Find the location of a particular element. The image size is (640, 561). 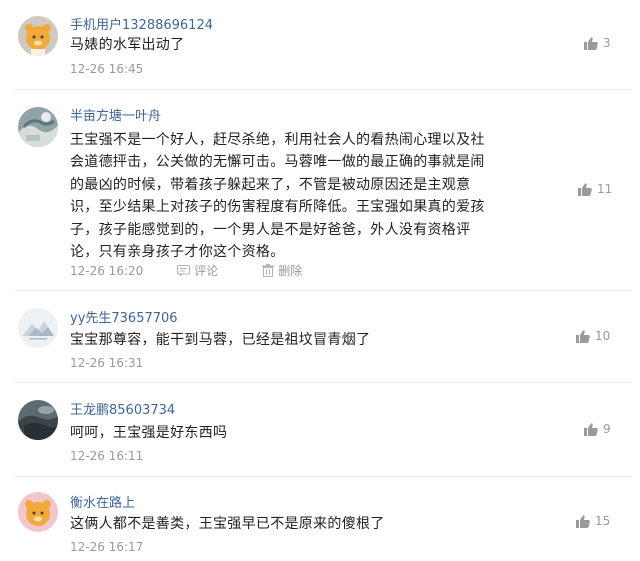

comment-time: 12-26 16:20 is located at coordinates (107, 270).